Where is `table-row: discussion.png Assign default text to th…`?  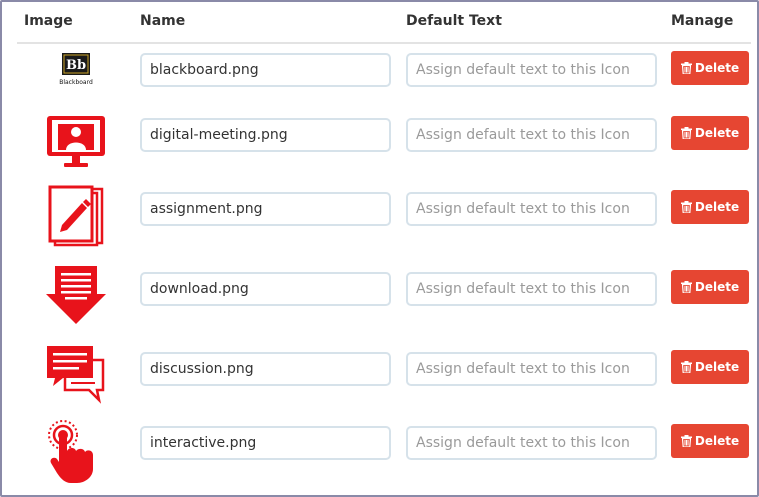
table-row: discussion.png Assign default text to th… is located at coordinates (379, 372).